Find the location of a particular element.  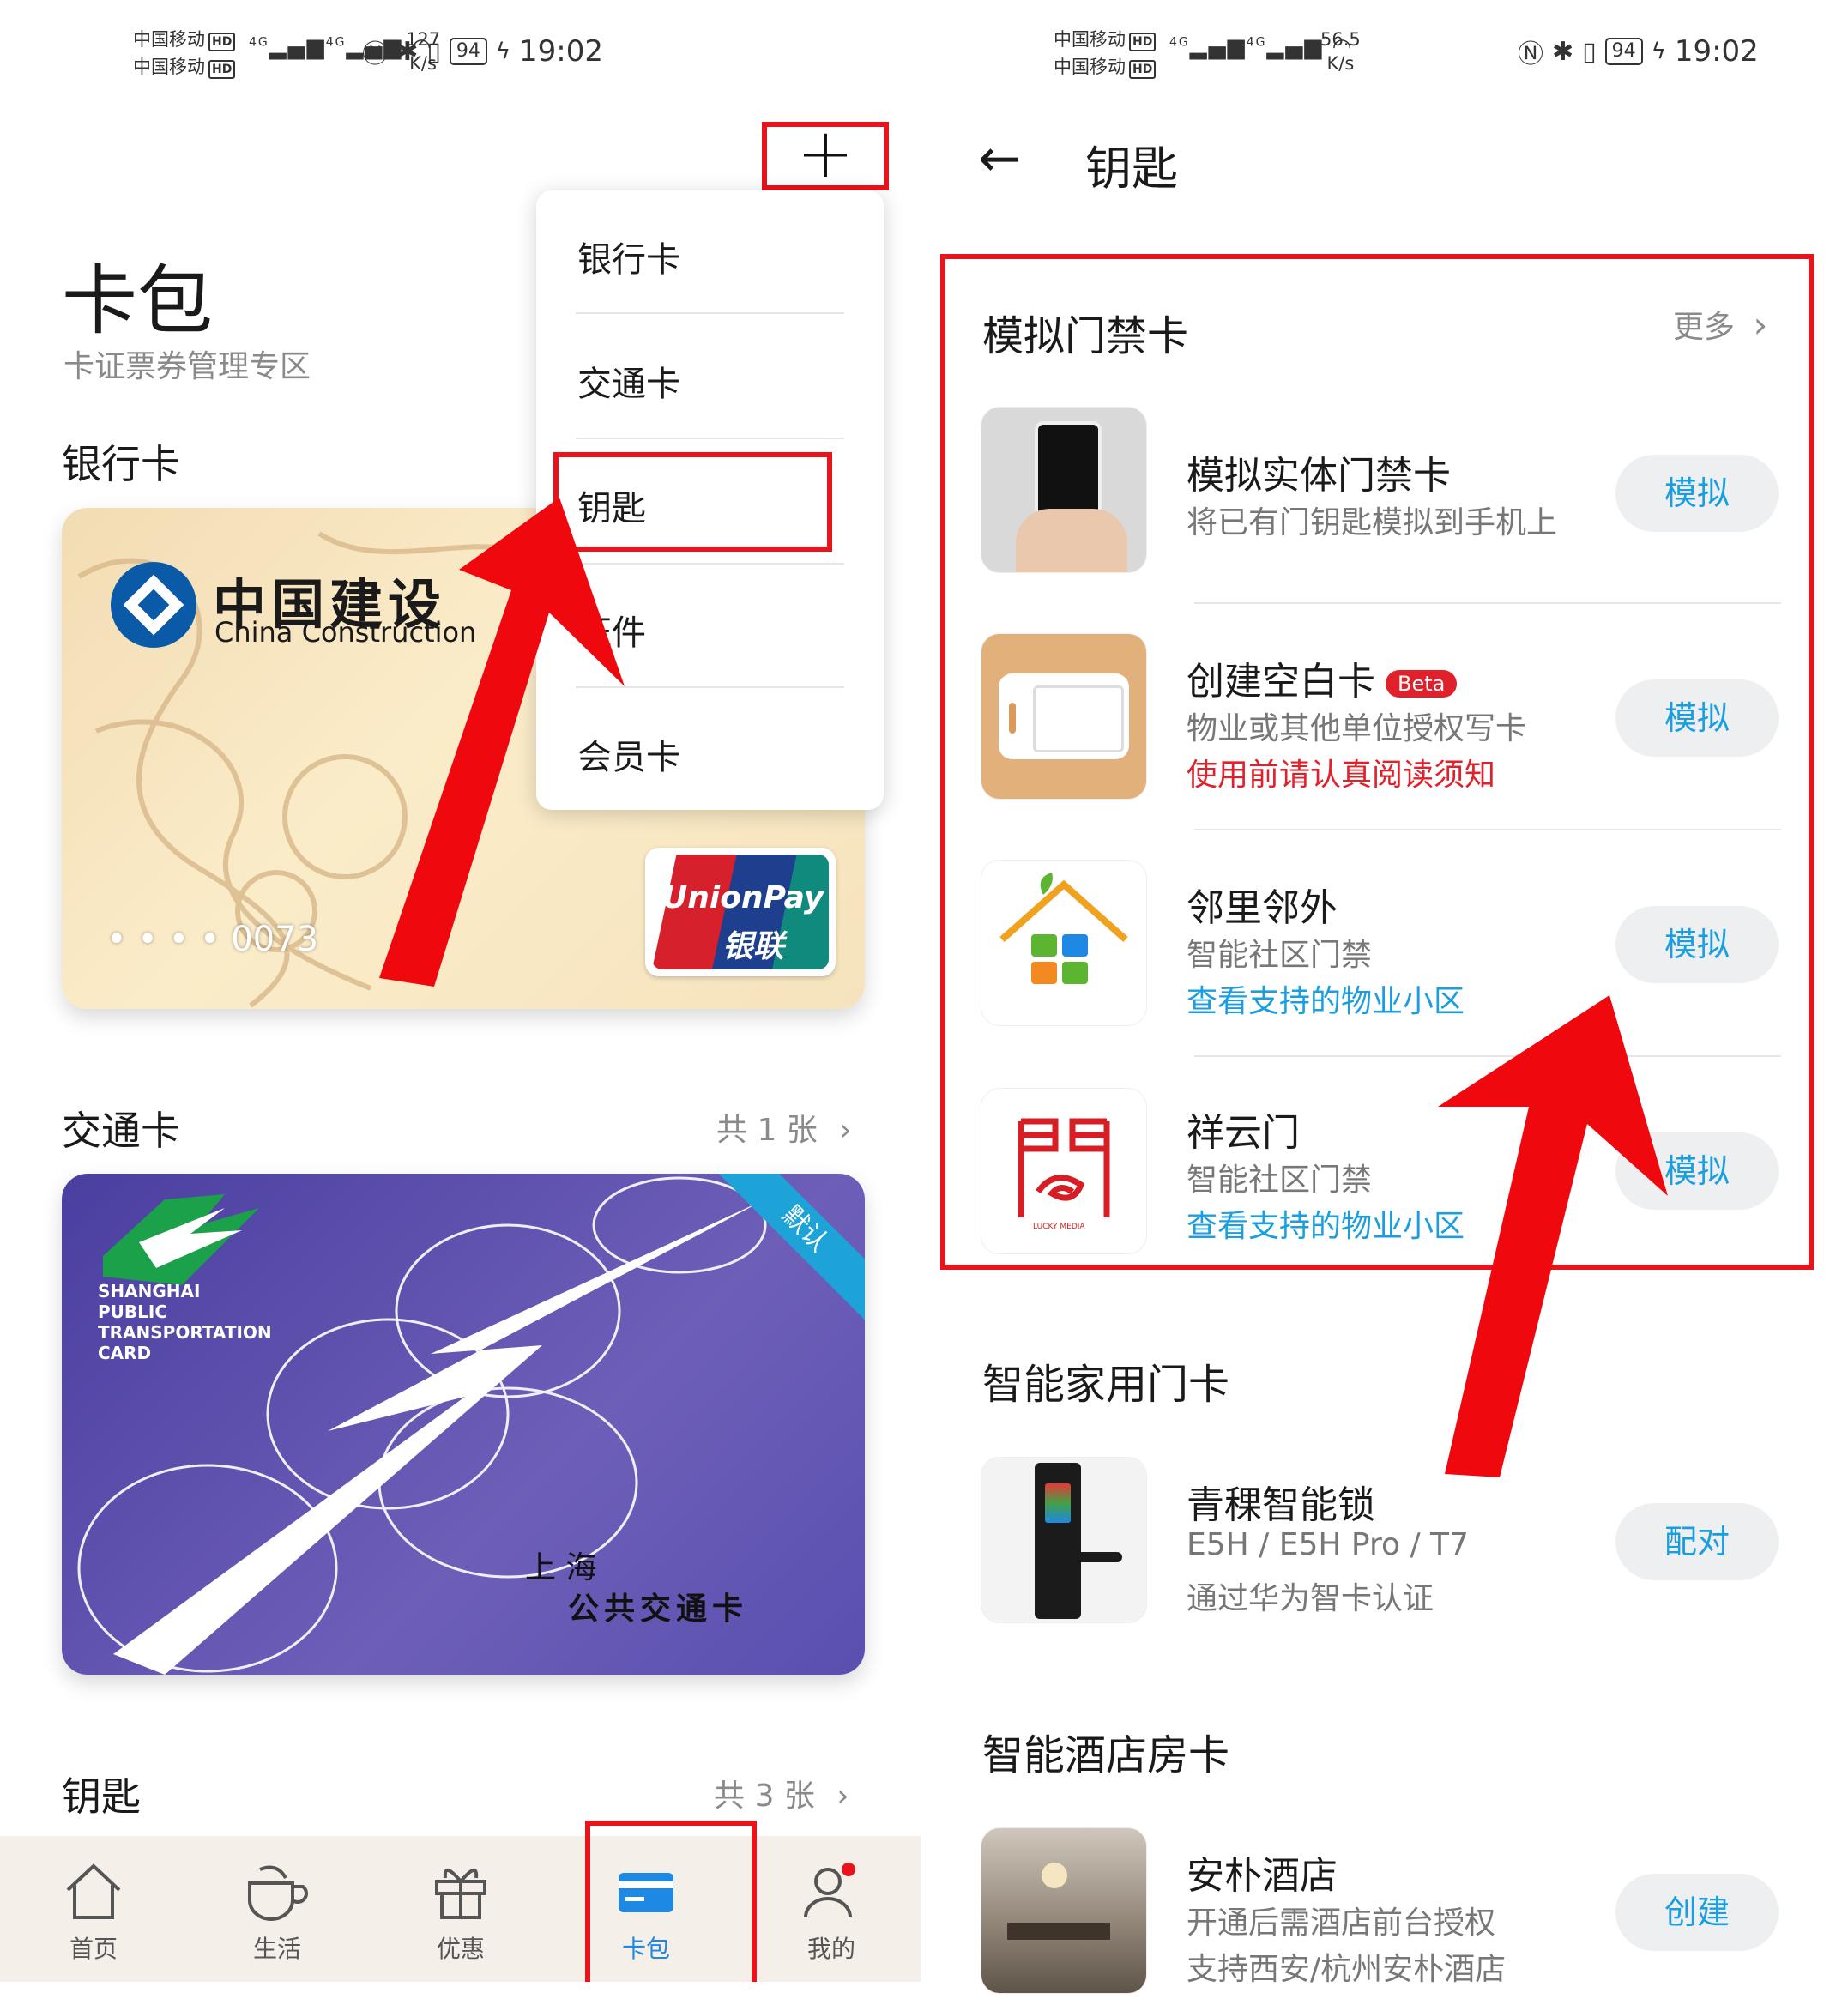

nav-life: 生活 is located at coordinates (277, 1909).